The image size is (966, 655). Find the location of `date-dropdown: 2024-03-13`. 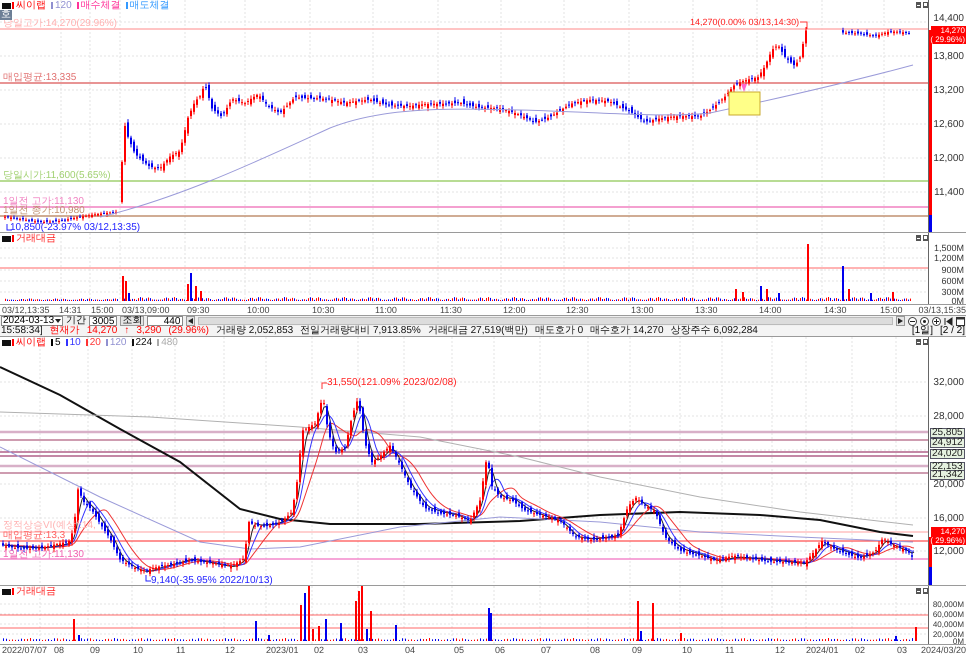

date-dropdown: 2024-03-13 is located at coordinates (32, 321).